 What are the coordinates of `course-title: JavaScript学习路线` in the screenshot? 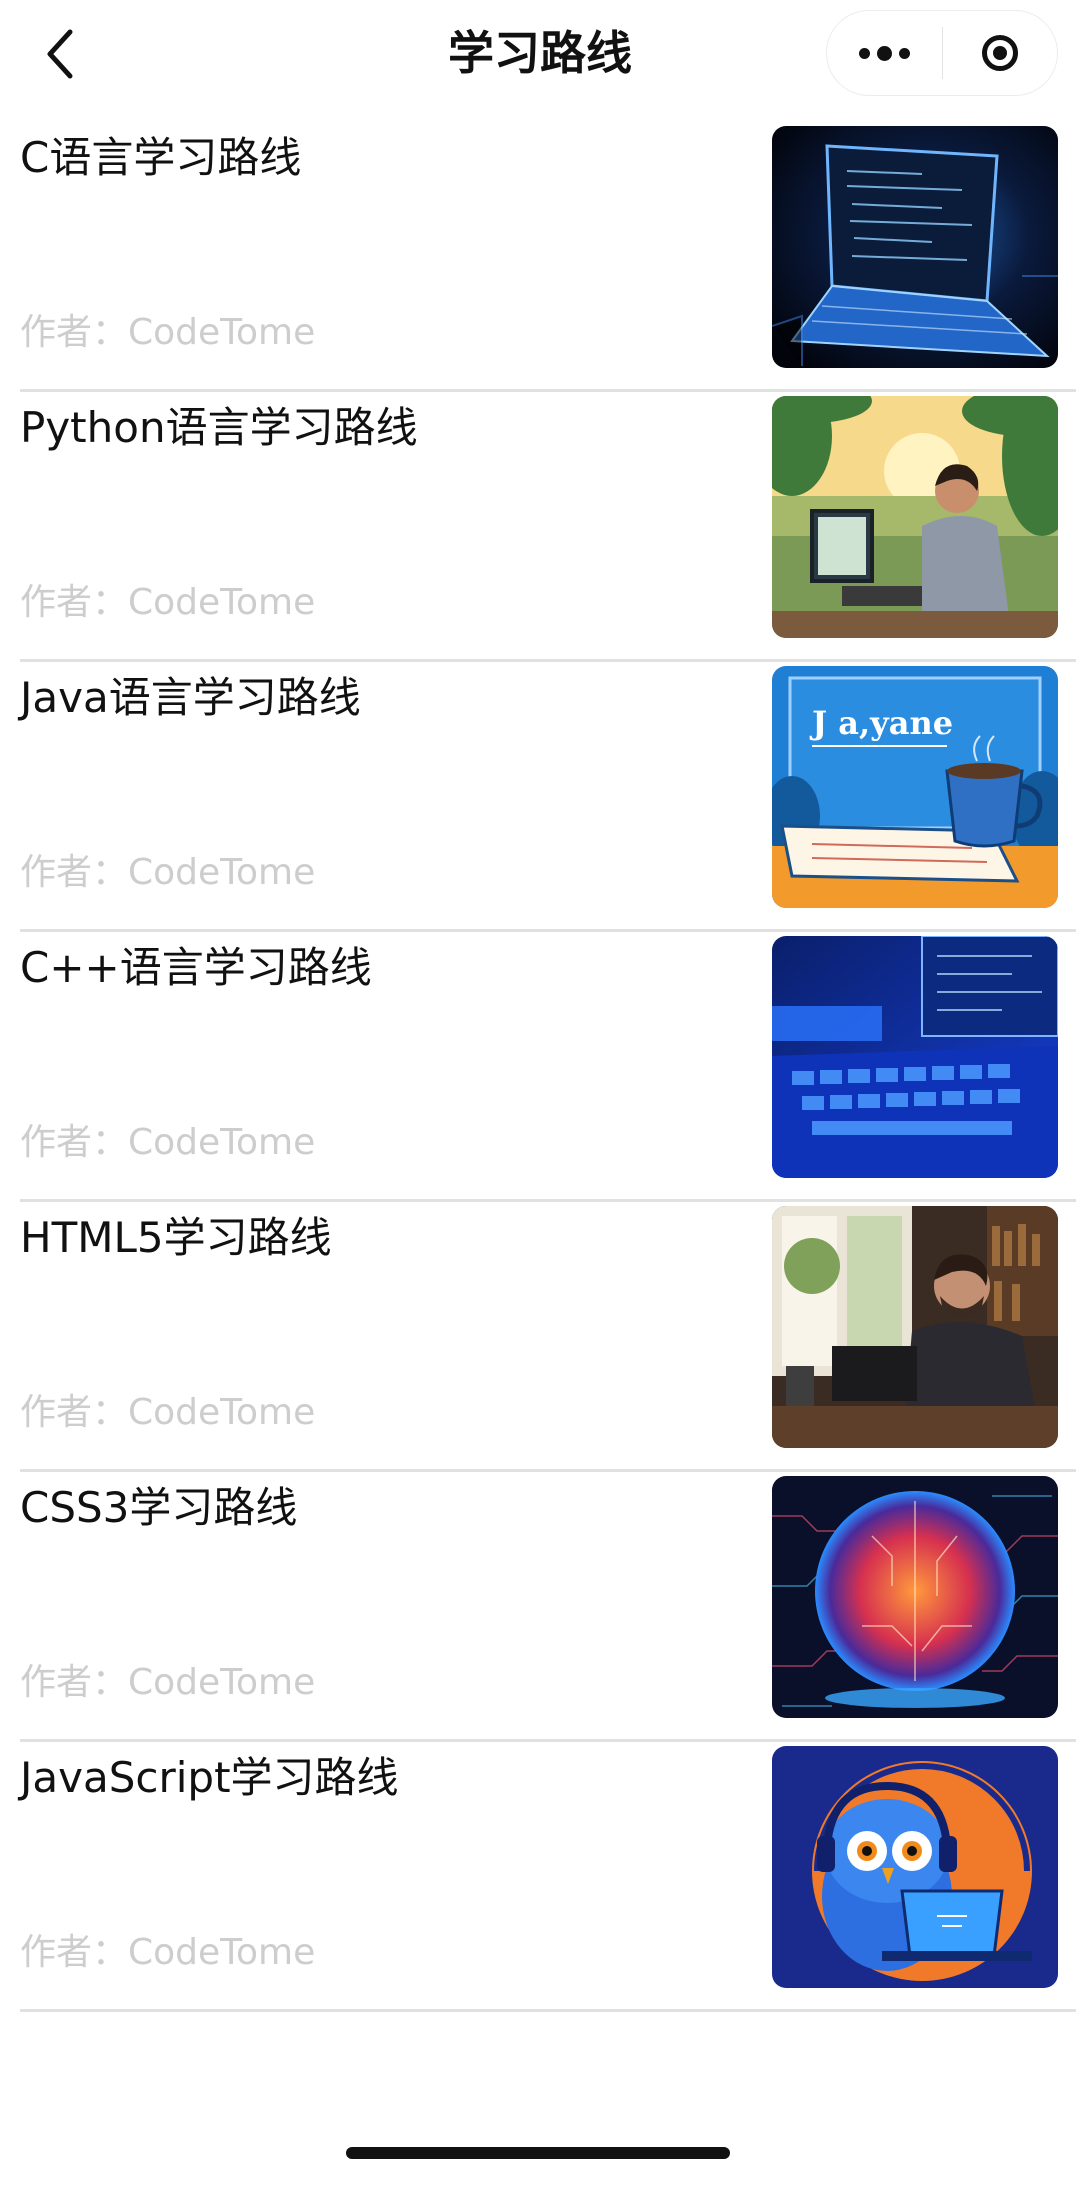 It's located at (209, 1777).